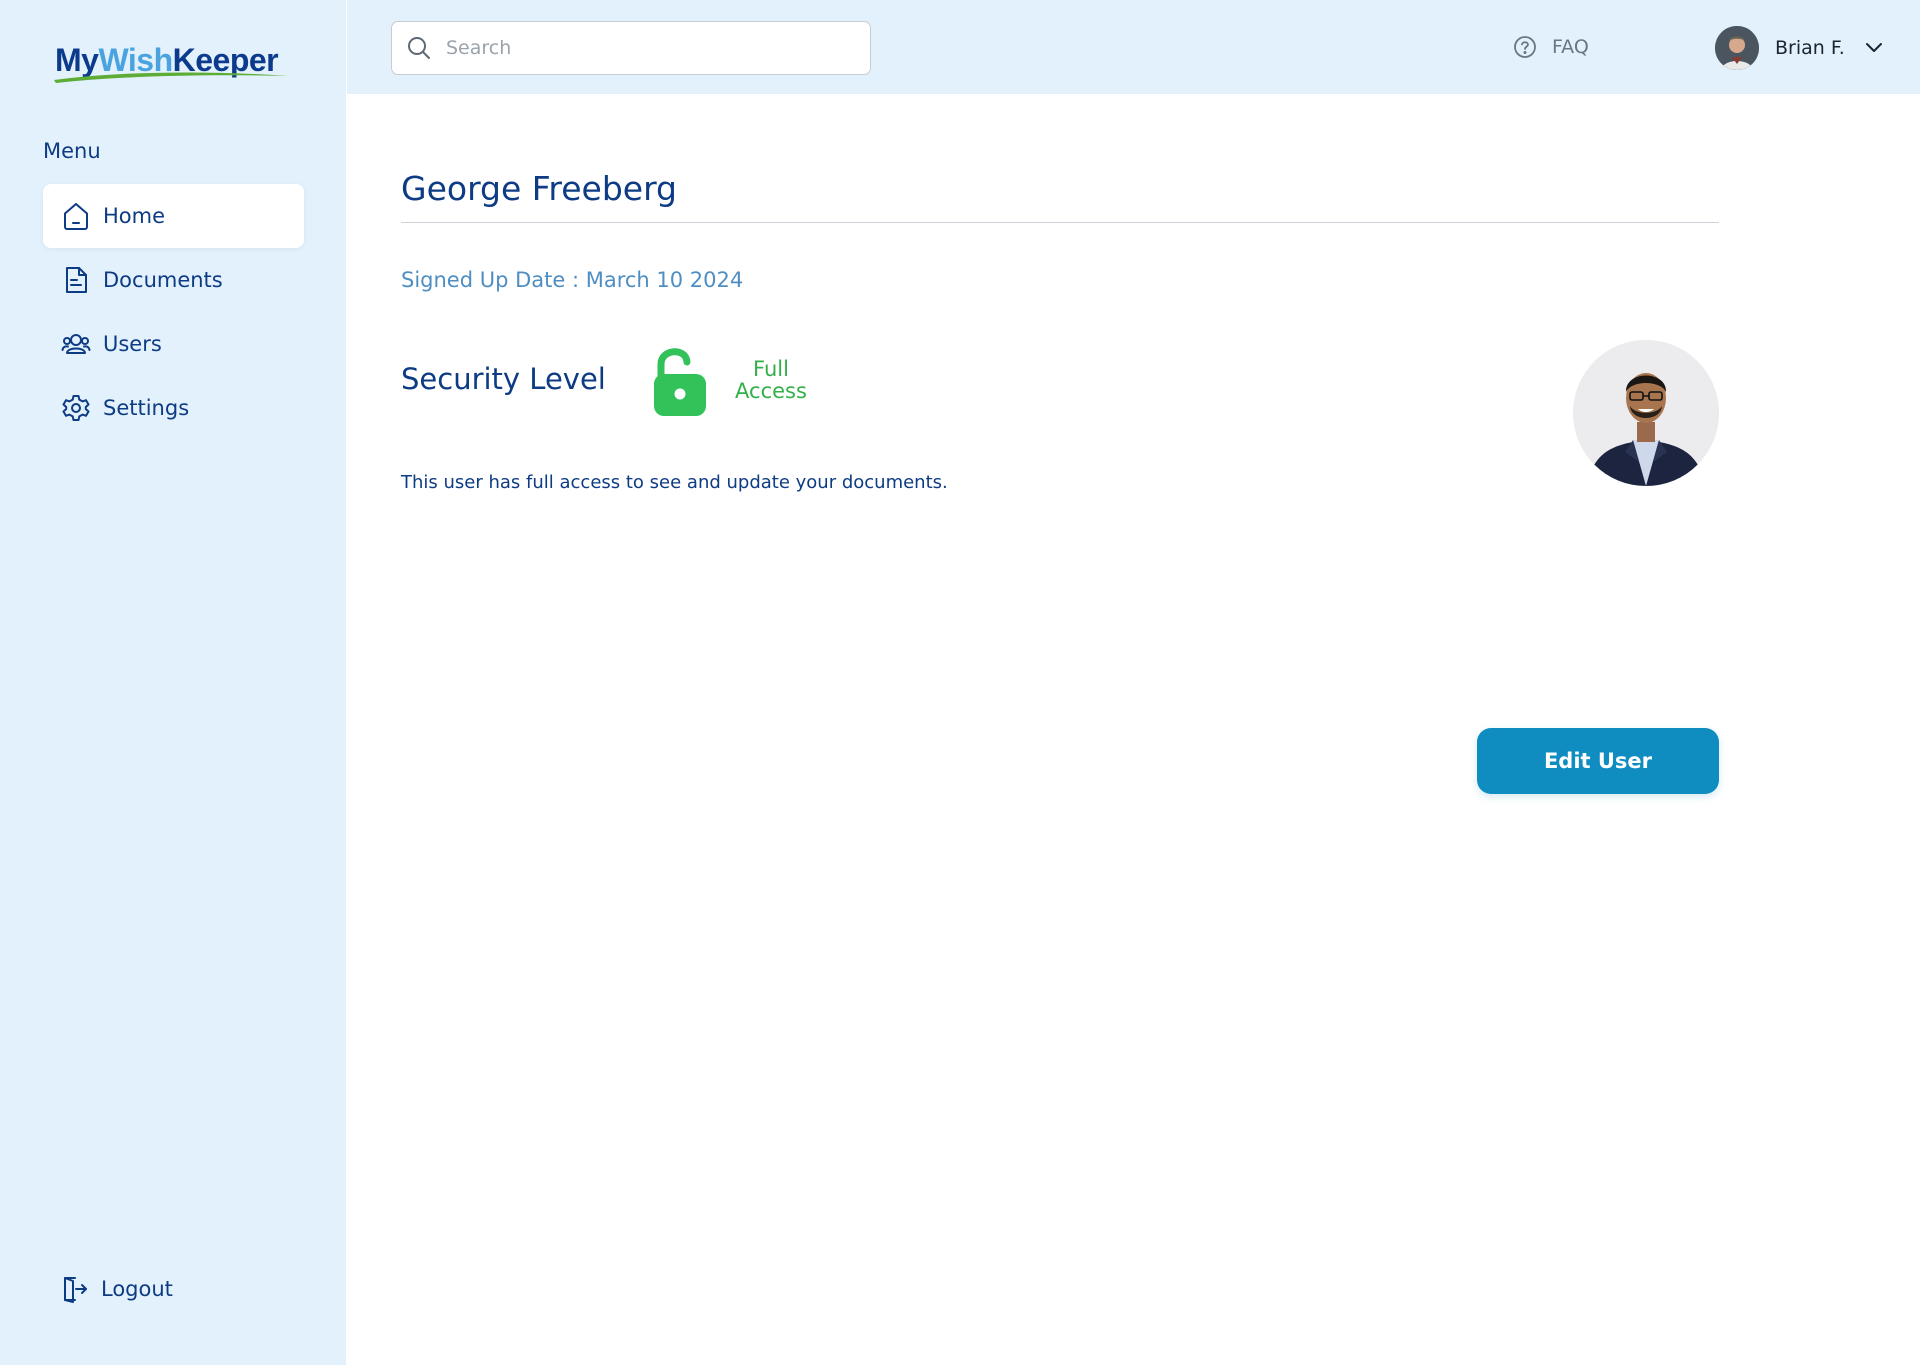 The width and height of the screenshot is (1920, 1365). Describe the element at coordinates (1060, 222) in the screenshot. I see `title-divider` at that location.